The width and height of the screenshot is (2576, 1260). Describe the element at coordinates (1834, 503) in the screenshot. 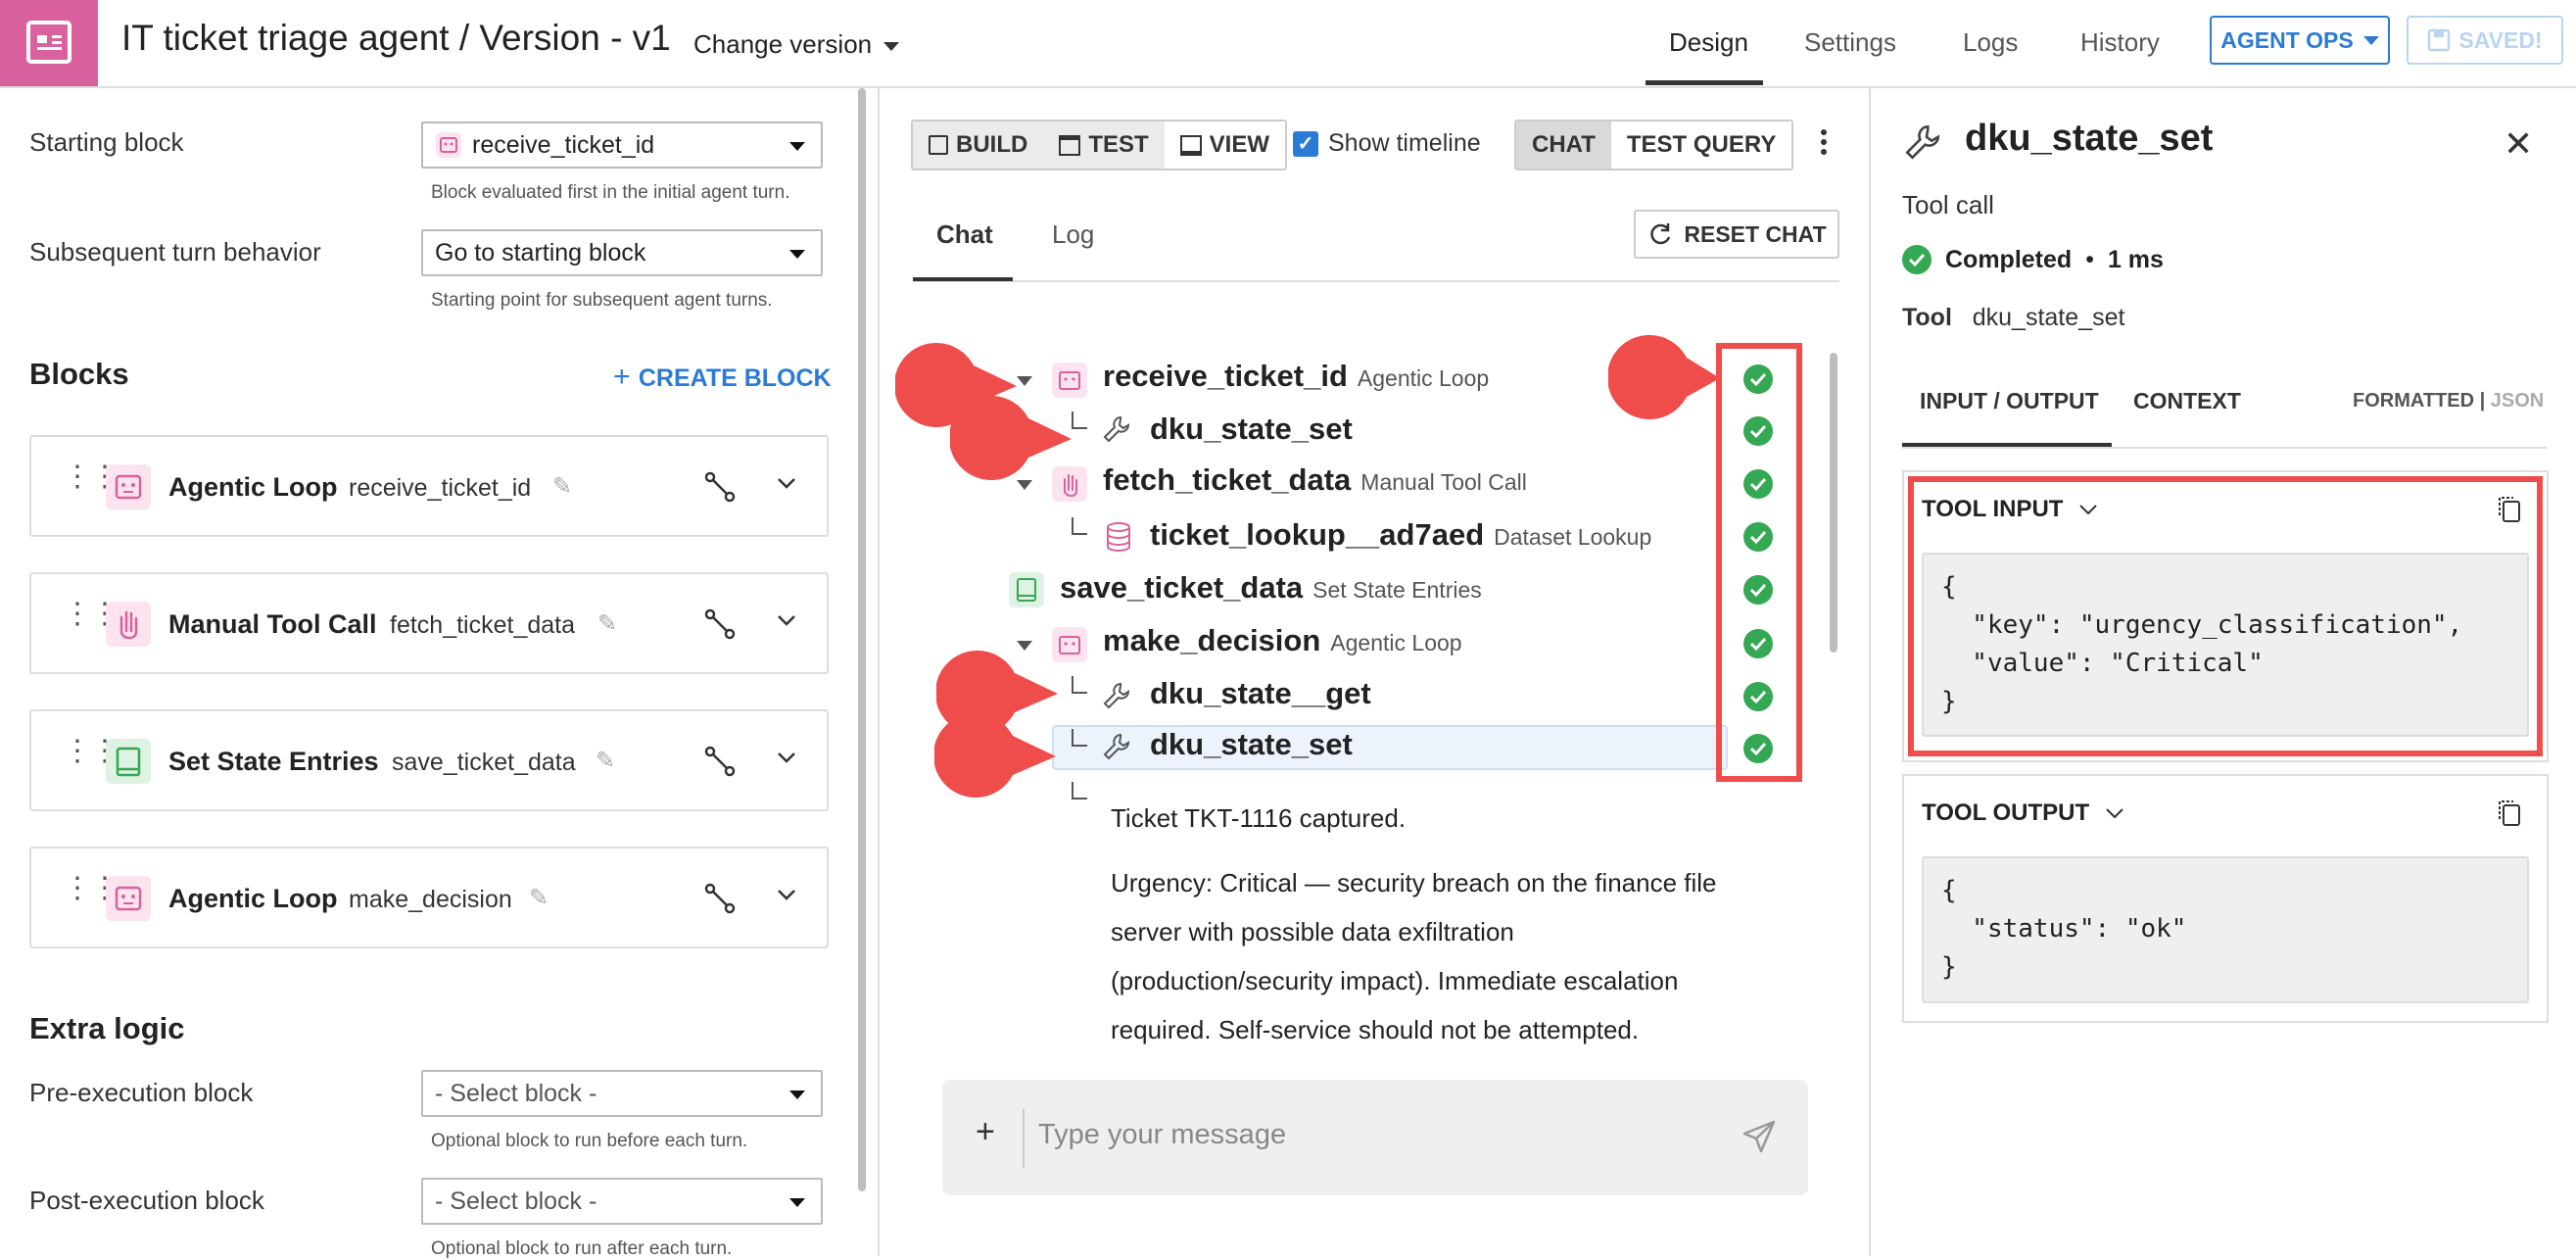

I see `chat-scrollbar` at that location.